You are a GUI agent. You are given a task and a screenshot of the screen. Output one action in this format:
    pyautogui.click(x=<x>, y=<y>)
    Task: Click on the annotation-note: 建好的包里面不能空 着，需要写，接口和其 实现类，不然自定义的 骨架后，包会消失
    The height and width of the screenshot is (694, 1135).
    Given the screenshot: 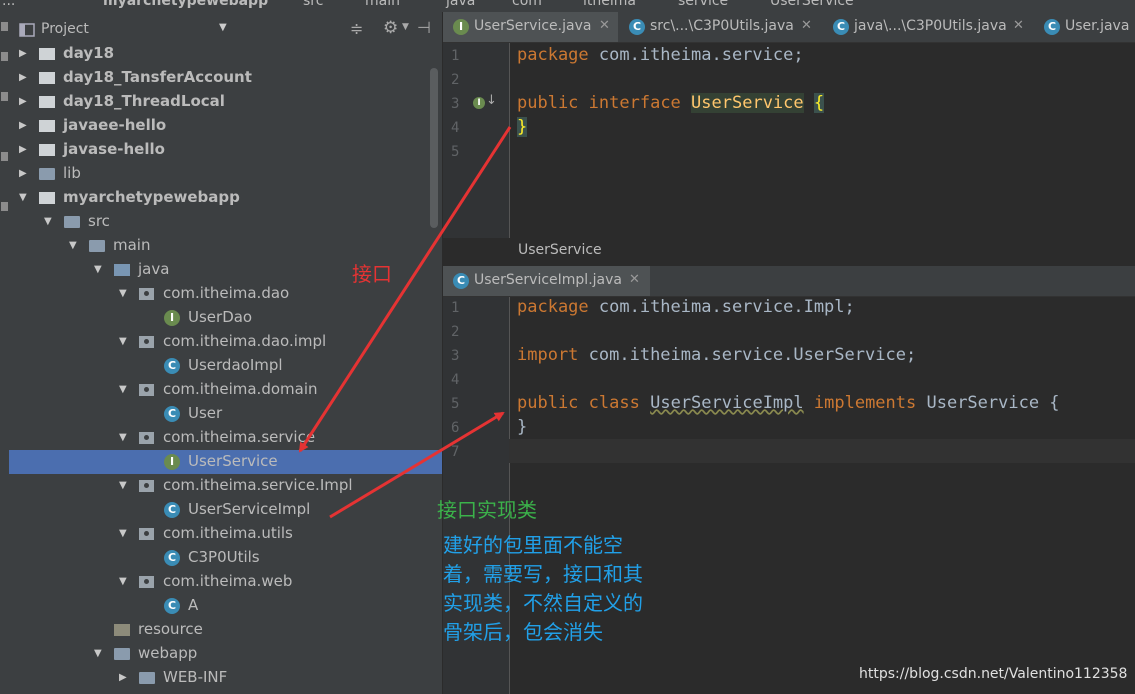 What is the action you would take?
    pyautogui.click(x=543, y=588)
    